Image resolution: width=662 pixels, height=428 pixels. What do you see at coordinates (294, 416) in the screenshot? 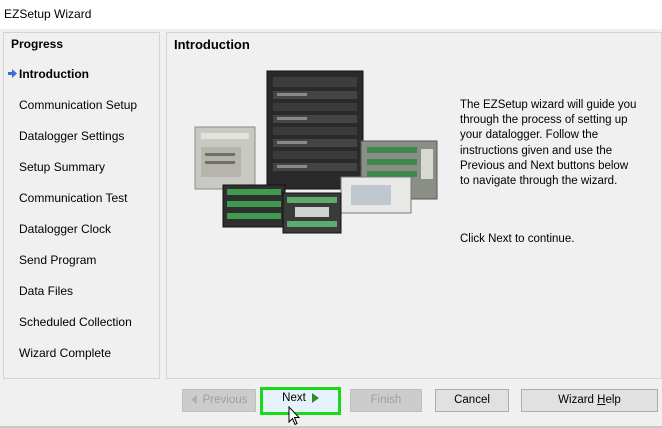
I see `mouse-cursor-icon` at bounding box center [294, 416].